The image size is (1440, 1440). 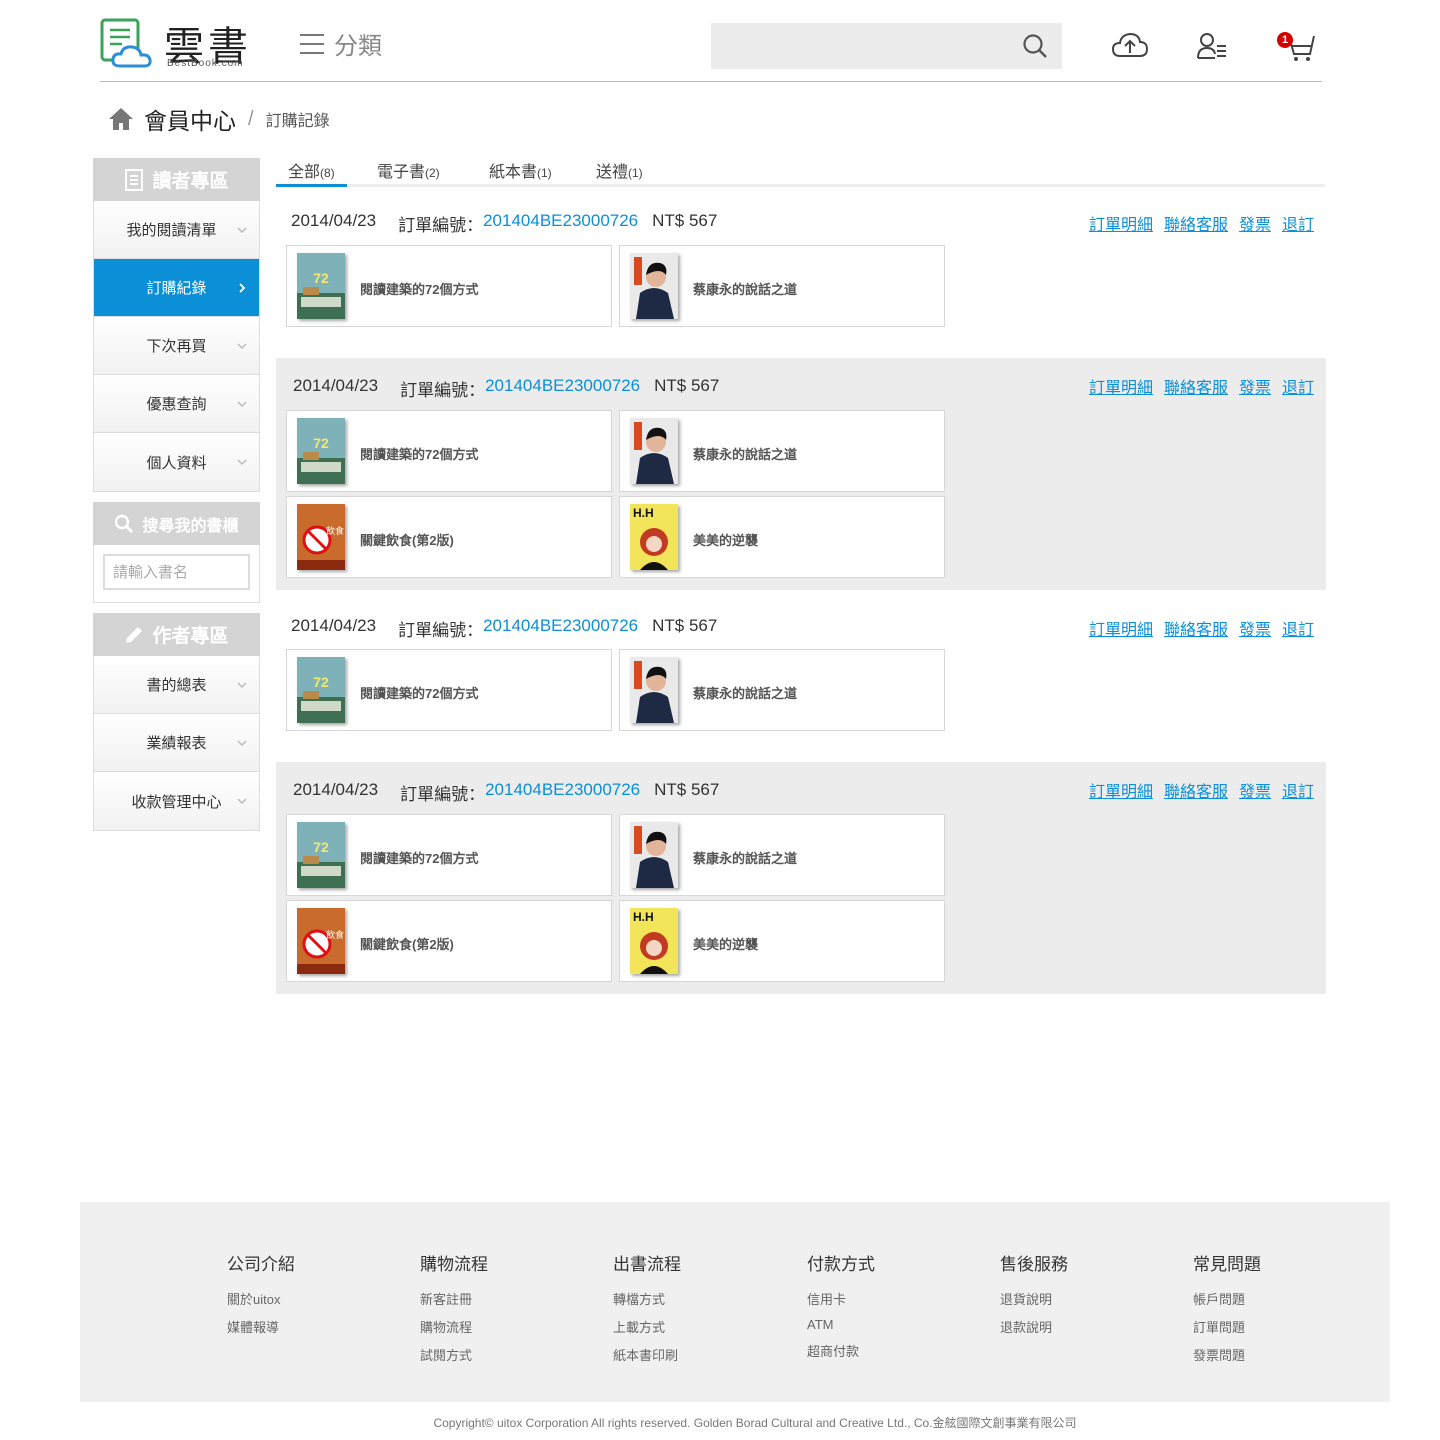 What do you see at coordinates (1035, 46) in the screenshot?
I see `search-icon` at bounding box center [1035, 46].